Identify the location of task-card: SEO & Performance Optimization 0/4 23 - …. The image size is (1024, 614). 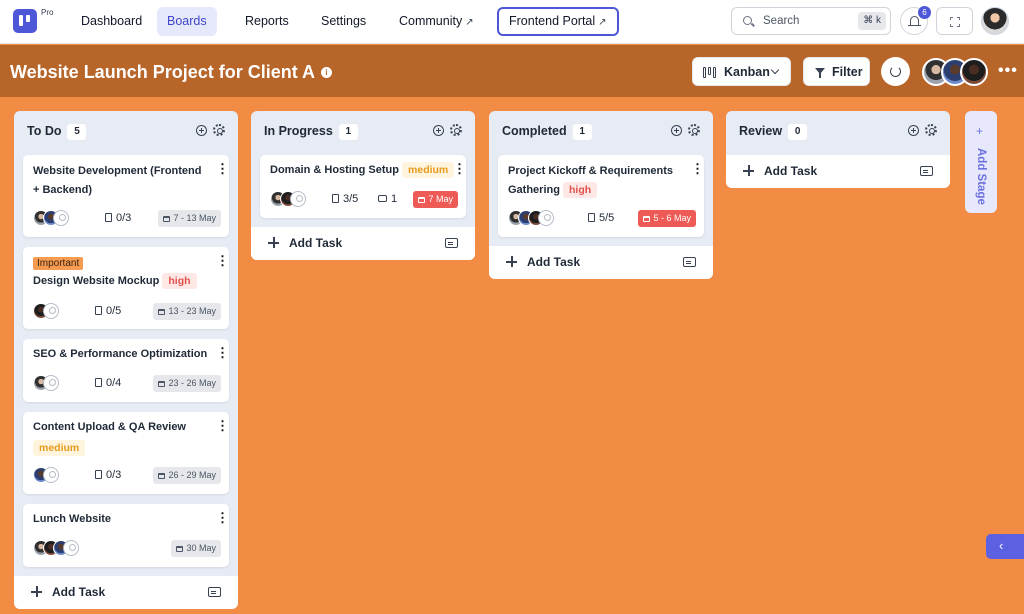
(126, 370).